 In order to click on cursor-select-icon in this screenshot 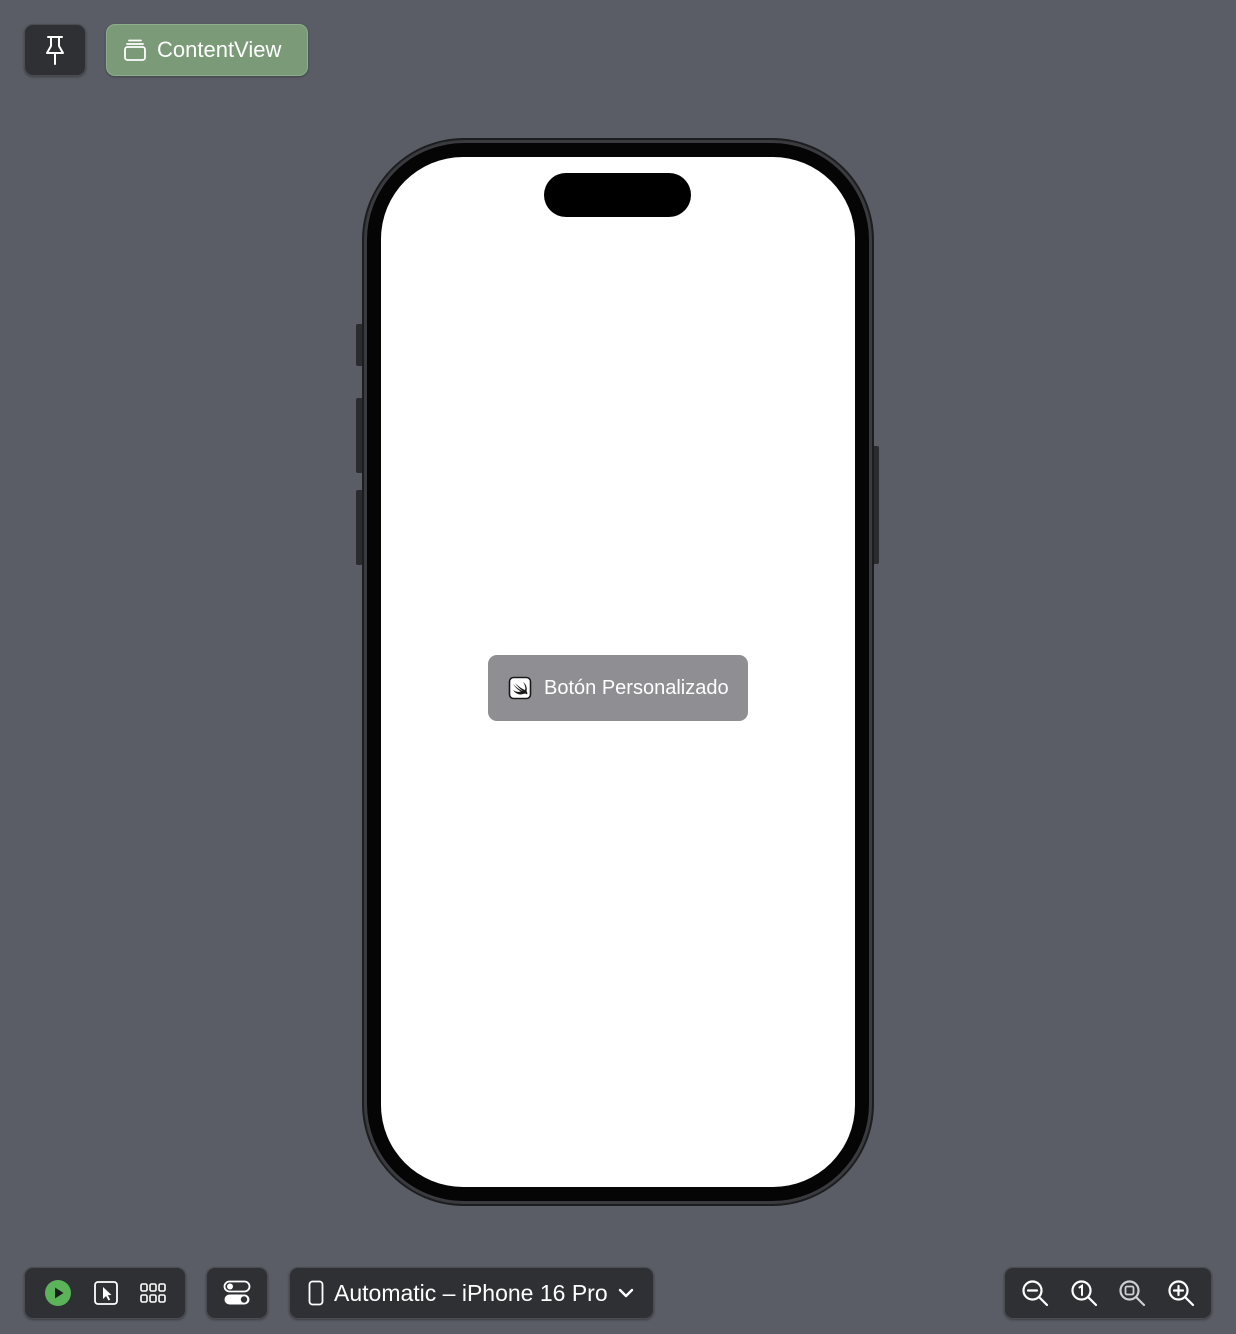, I will do `click(106, 1293)`.